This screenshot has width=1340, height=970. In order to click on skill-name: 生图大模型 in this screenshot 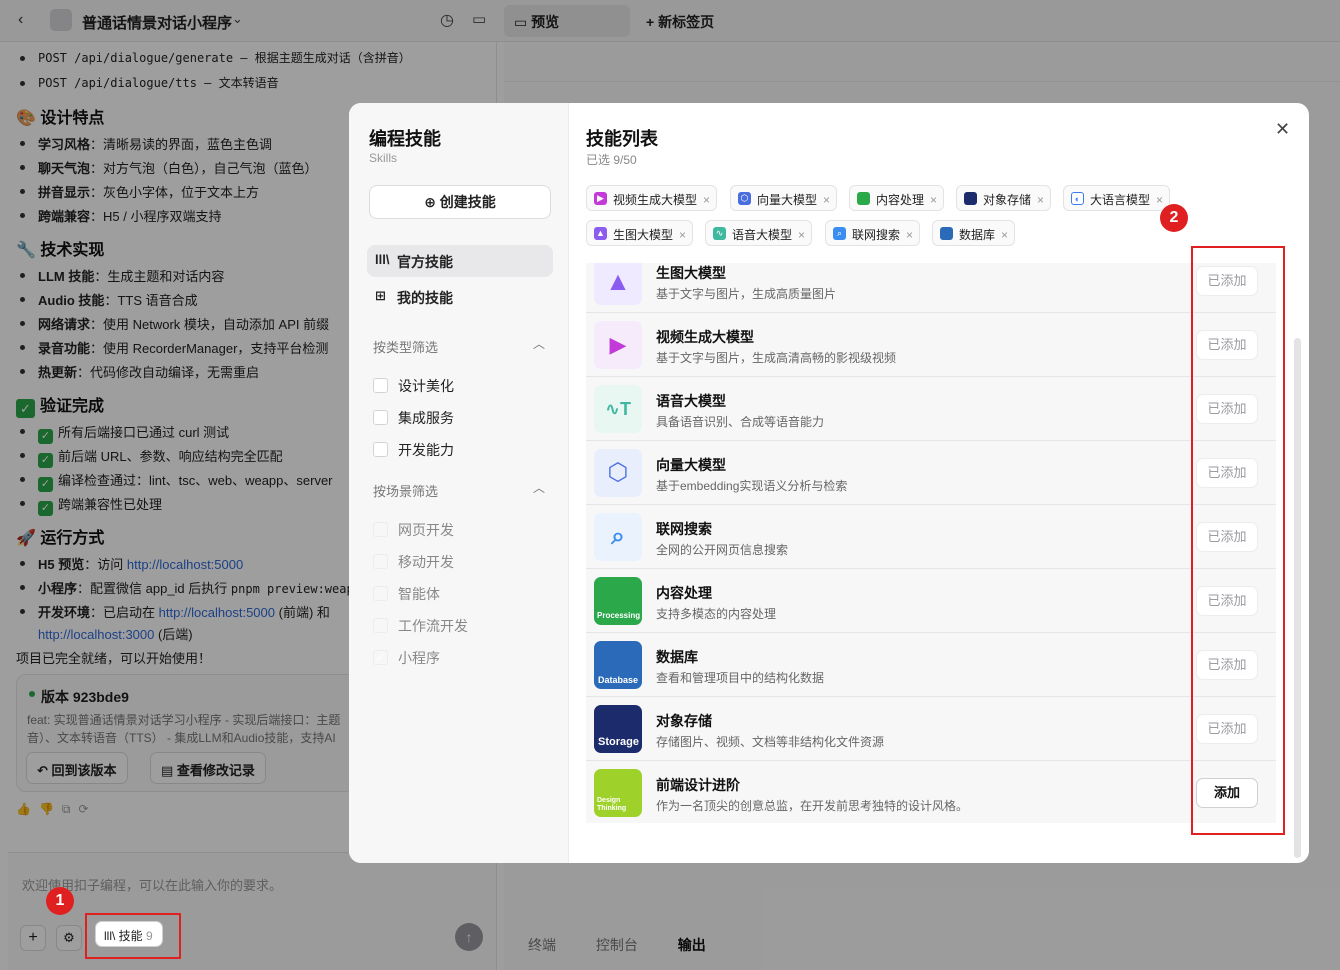, I will do `click(691, 273)`.